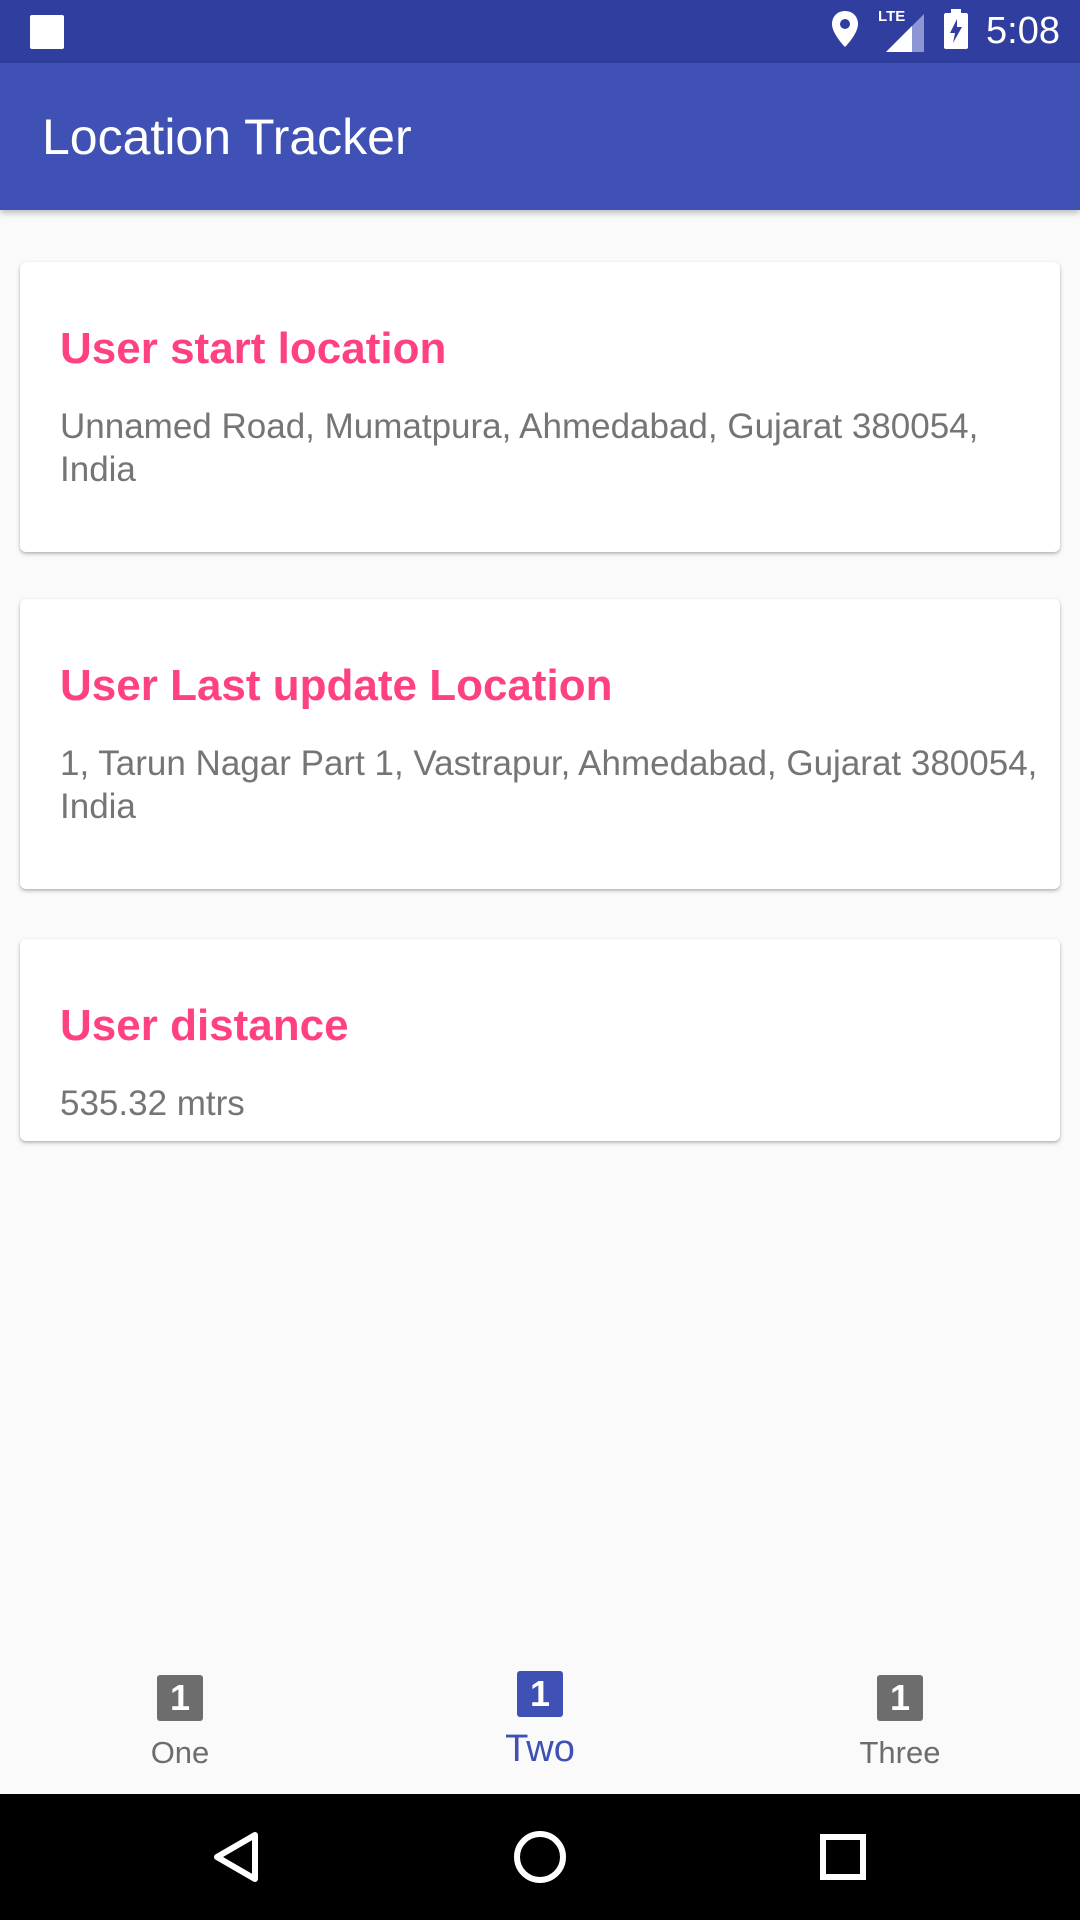 The width and height of the screenshot is (1080, 1920). What do you see at coordinates (336, 685) in the screenshot?
I see `card-title: User Last update Location` at bounding box center [336, 685].